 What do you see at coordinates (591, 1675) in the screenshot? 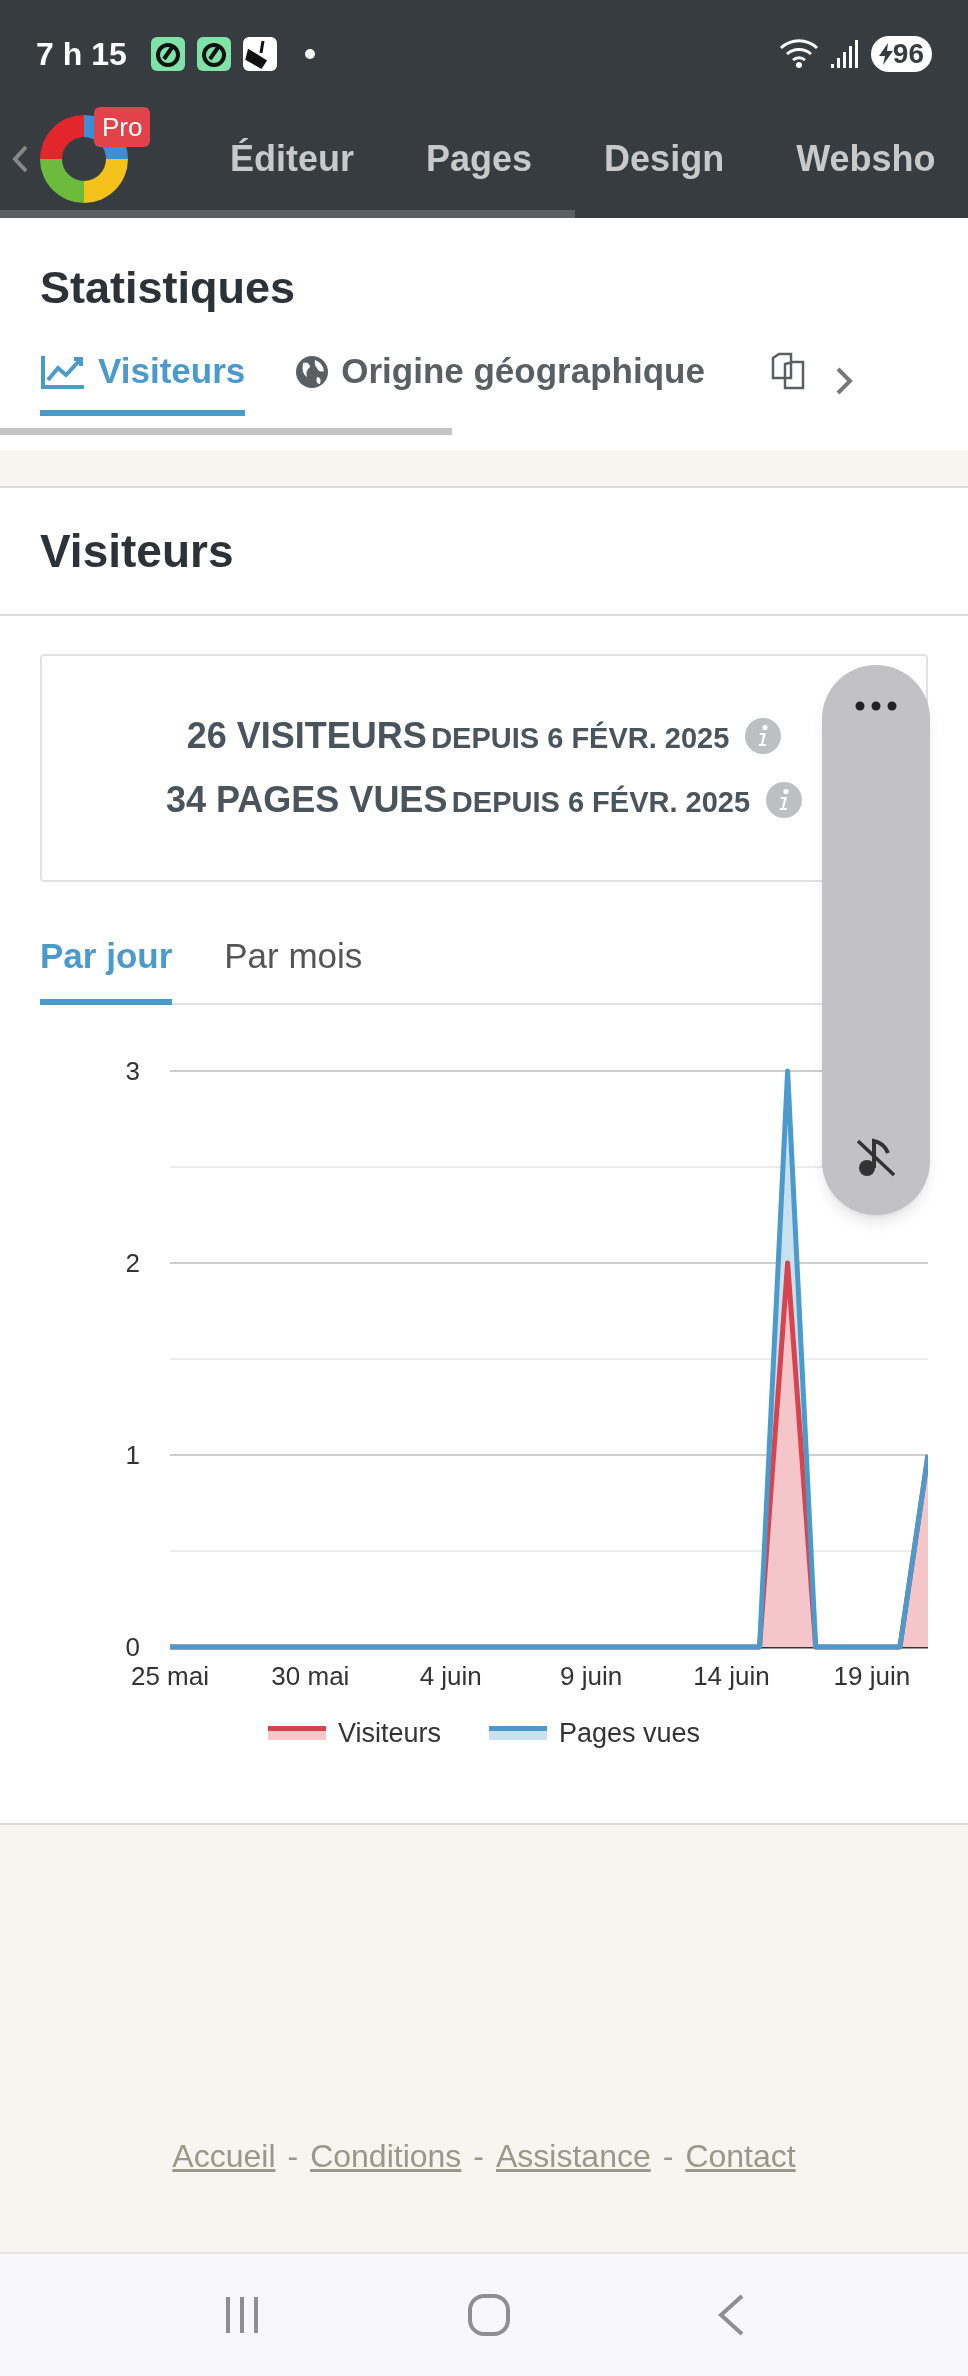
I see `x-tick-label: 9 juin` at bounding box center [591, 1675].